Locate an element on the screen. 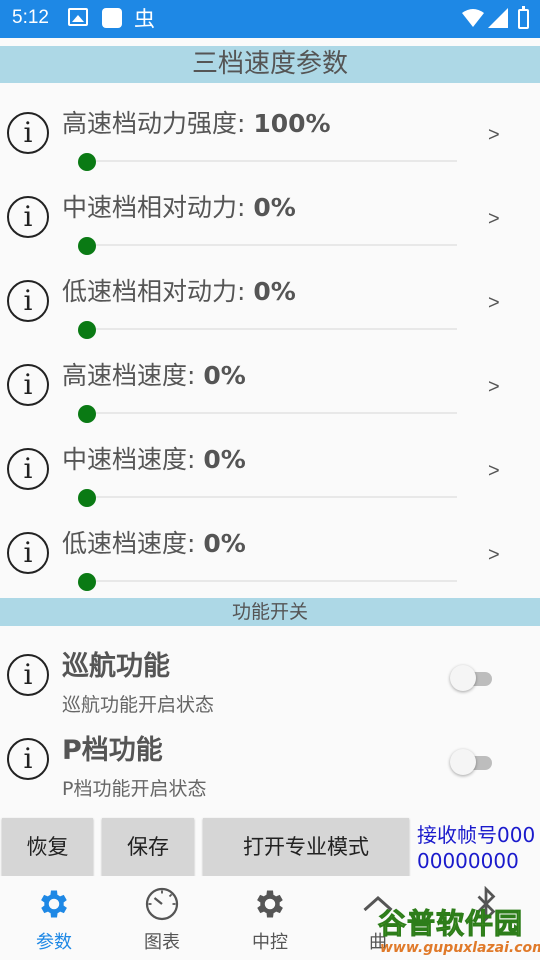 The height and width of the screenshot is (960, 540). status-time: 5:12 is located at coordinates (30, 17).